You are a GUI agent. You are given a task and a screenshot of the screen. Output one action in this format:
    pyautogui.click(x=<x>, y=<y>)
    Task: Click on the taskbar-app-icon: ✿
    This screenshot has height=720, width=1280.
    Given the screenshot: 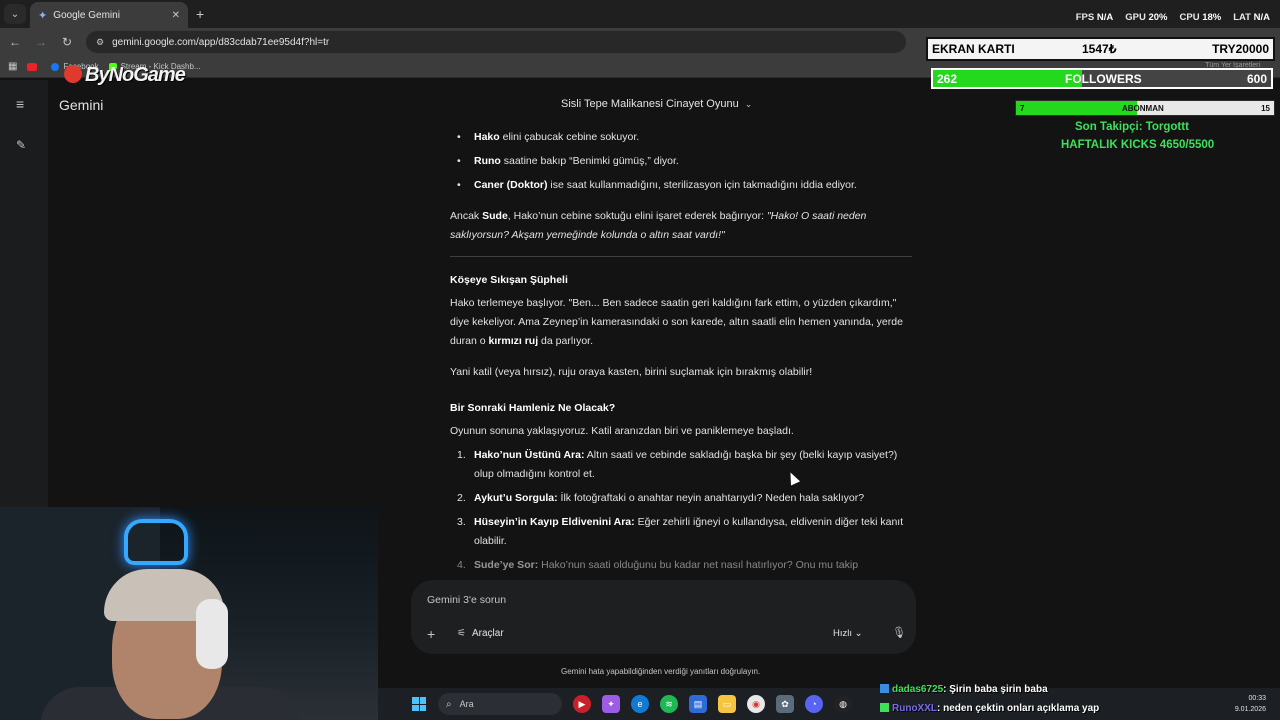 What is the action you would take?
    pyautogui.click(x=785, y=704)
    